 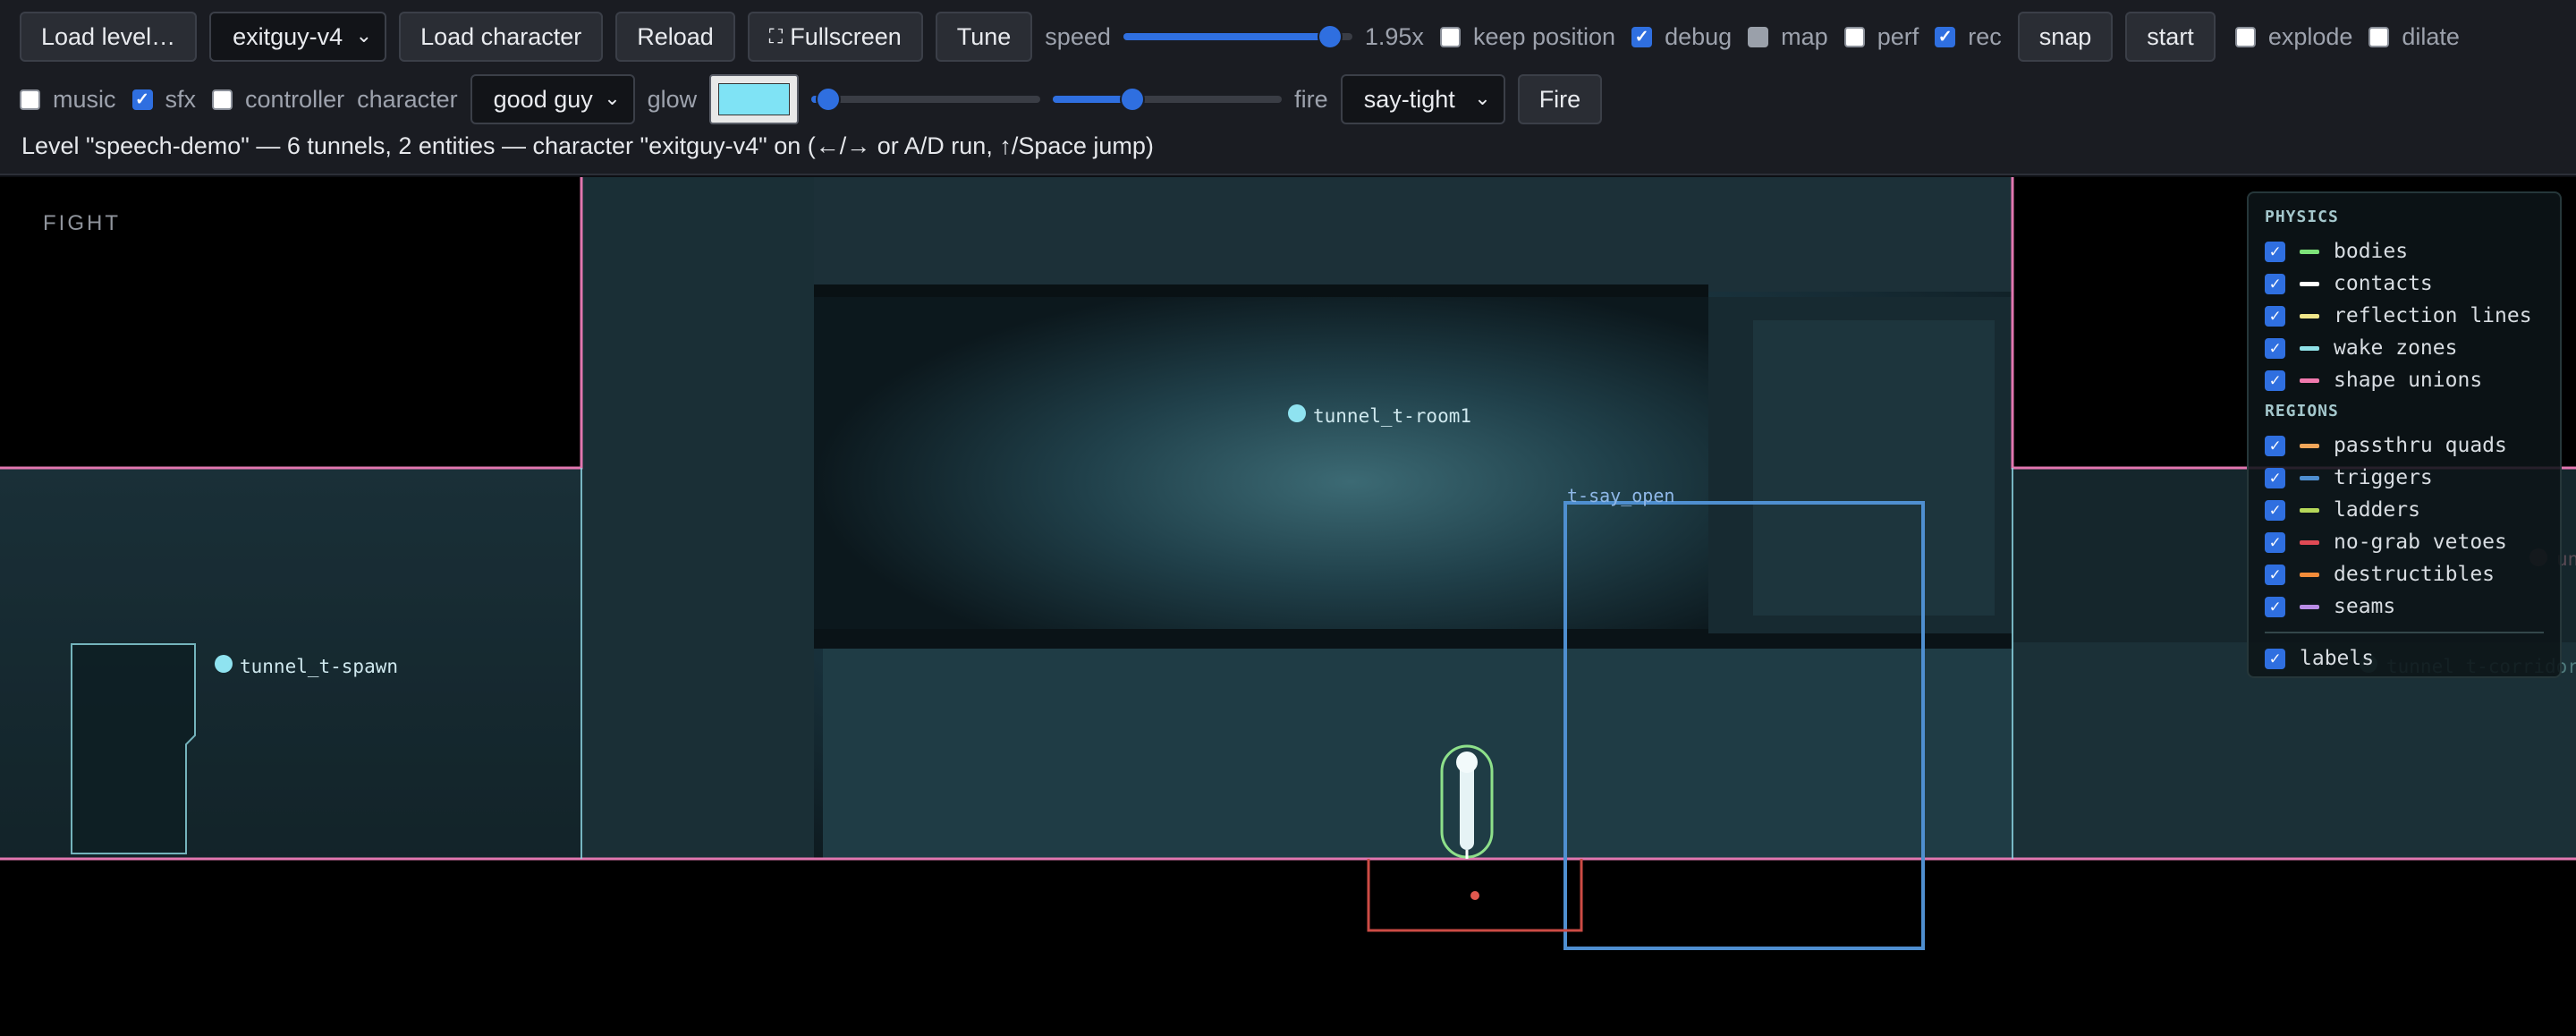 What do you see at coordinates (2404, 510) in the screenshot?
I see `regions-toggle-ladders: ladders` at bounding box center [2404, 510].